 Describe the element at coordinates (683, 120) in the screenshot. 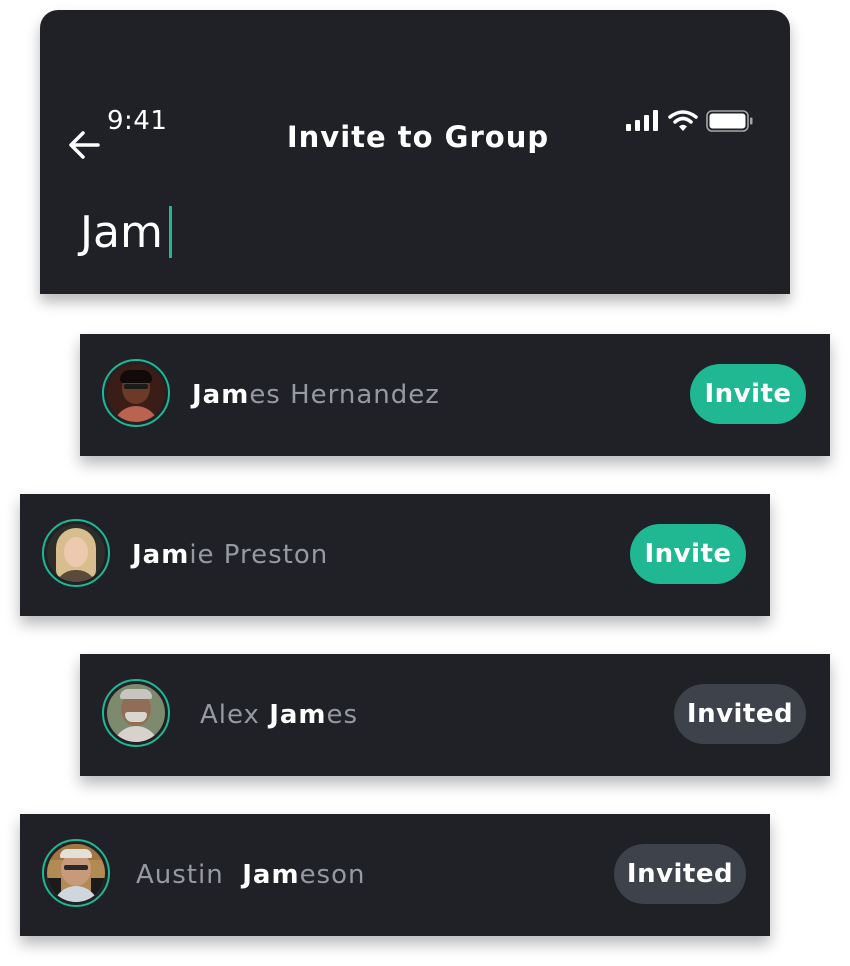

I see `wifi-icon` at that location.